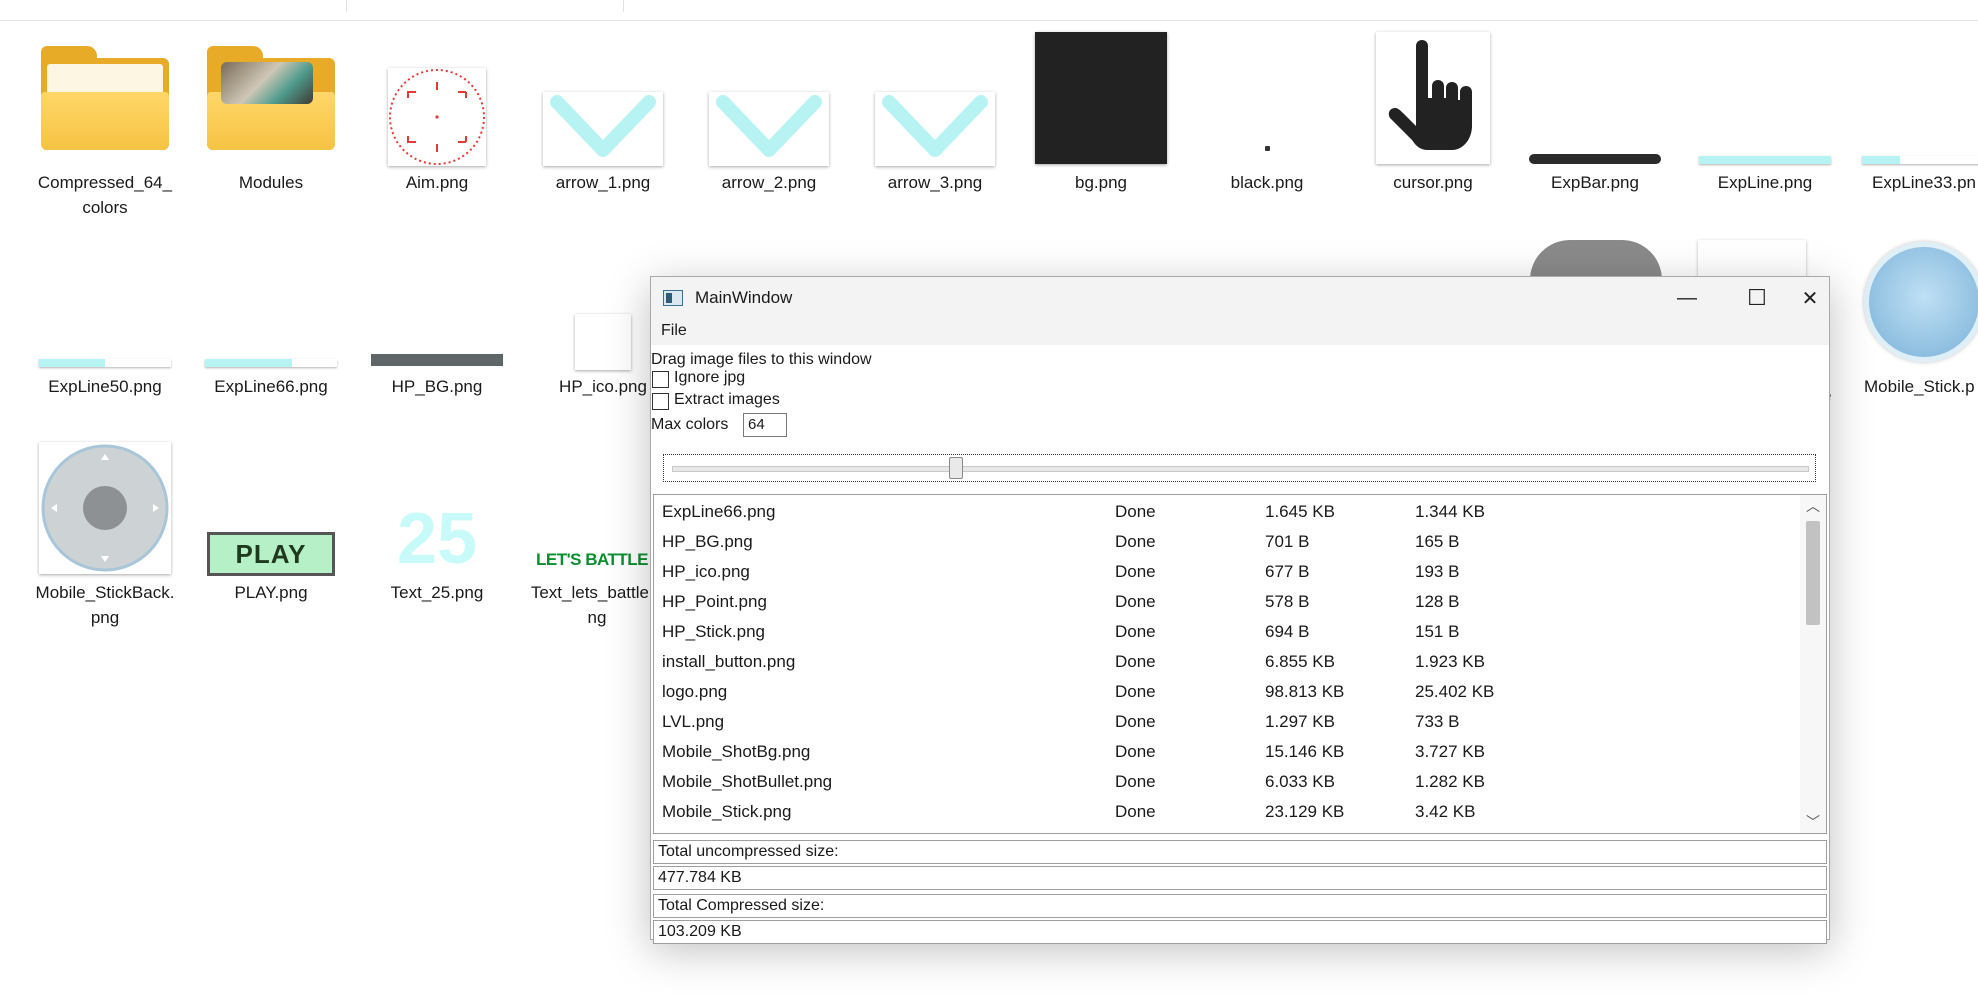 This screenshot has height=1003, width=1978. I want to click on total-compressed-value: 103.209 KB, so click(1240, 932).